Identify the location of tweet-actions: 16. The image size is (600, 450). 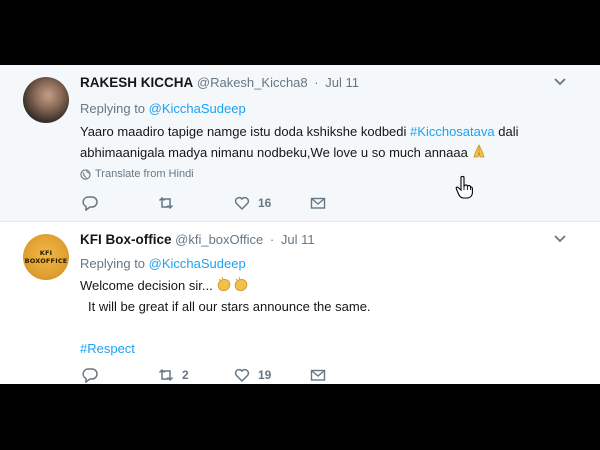
(204, 203).